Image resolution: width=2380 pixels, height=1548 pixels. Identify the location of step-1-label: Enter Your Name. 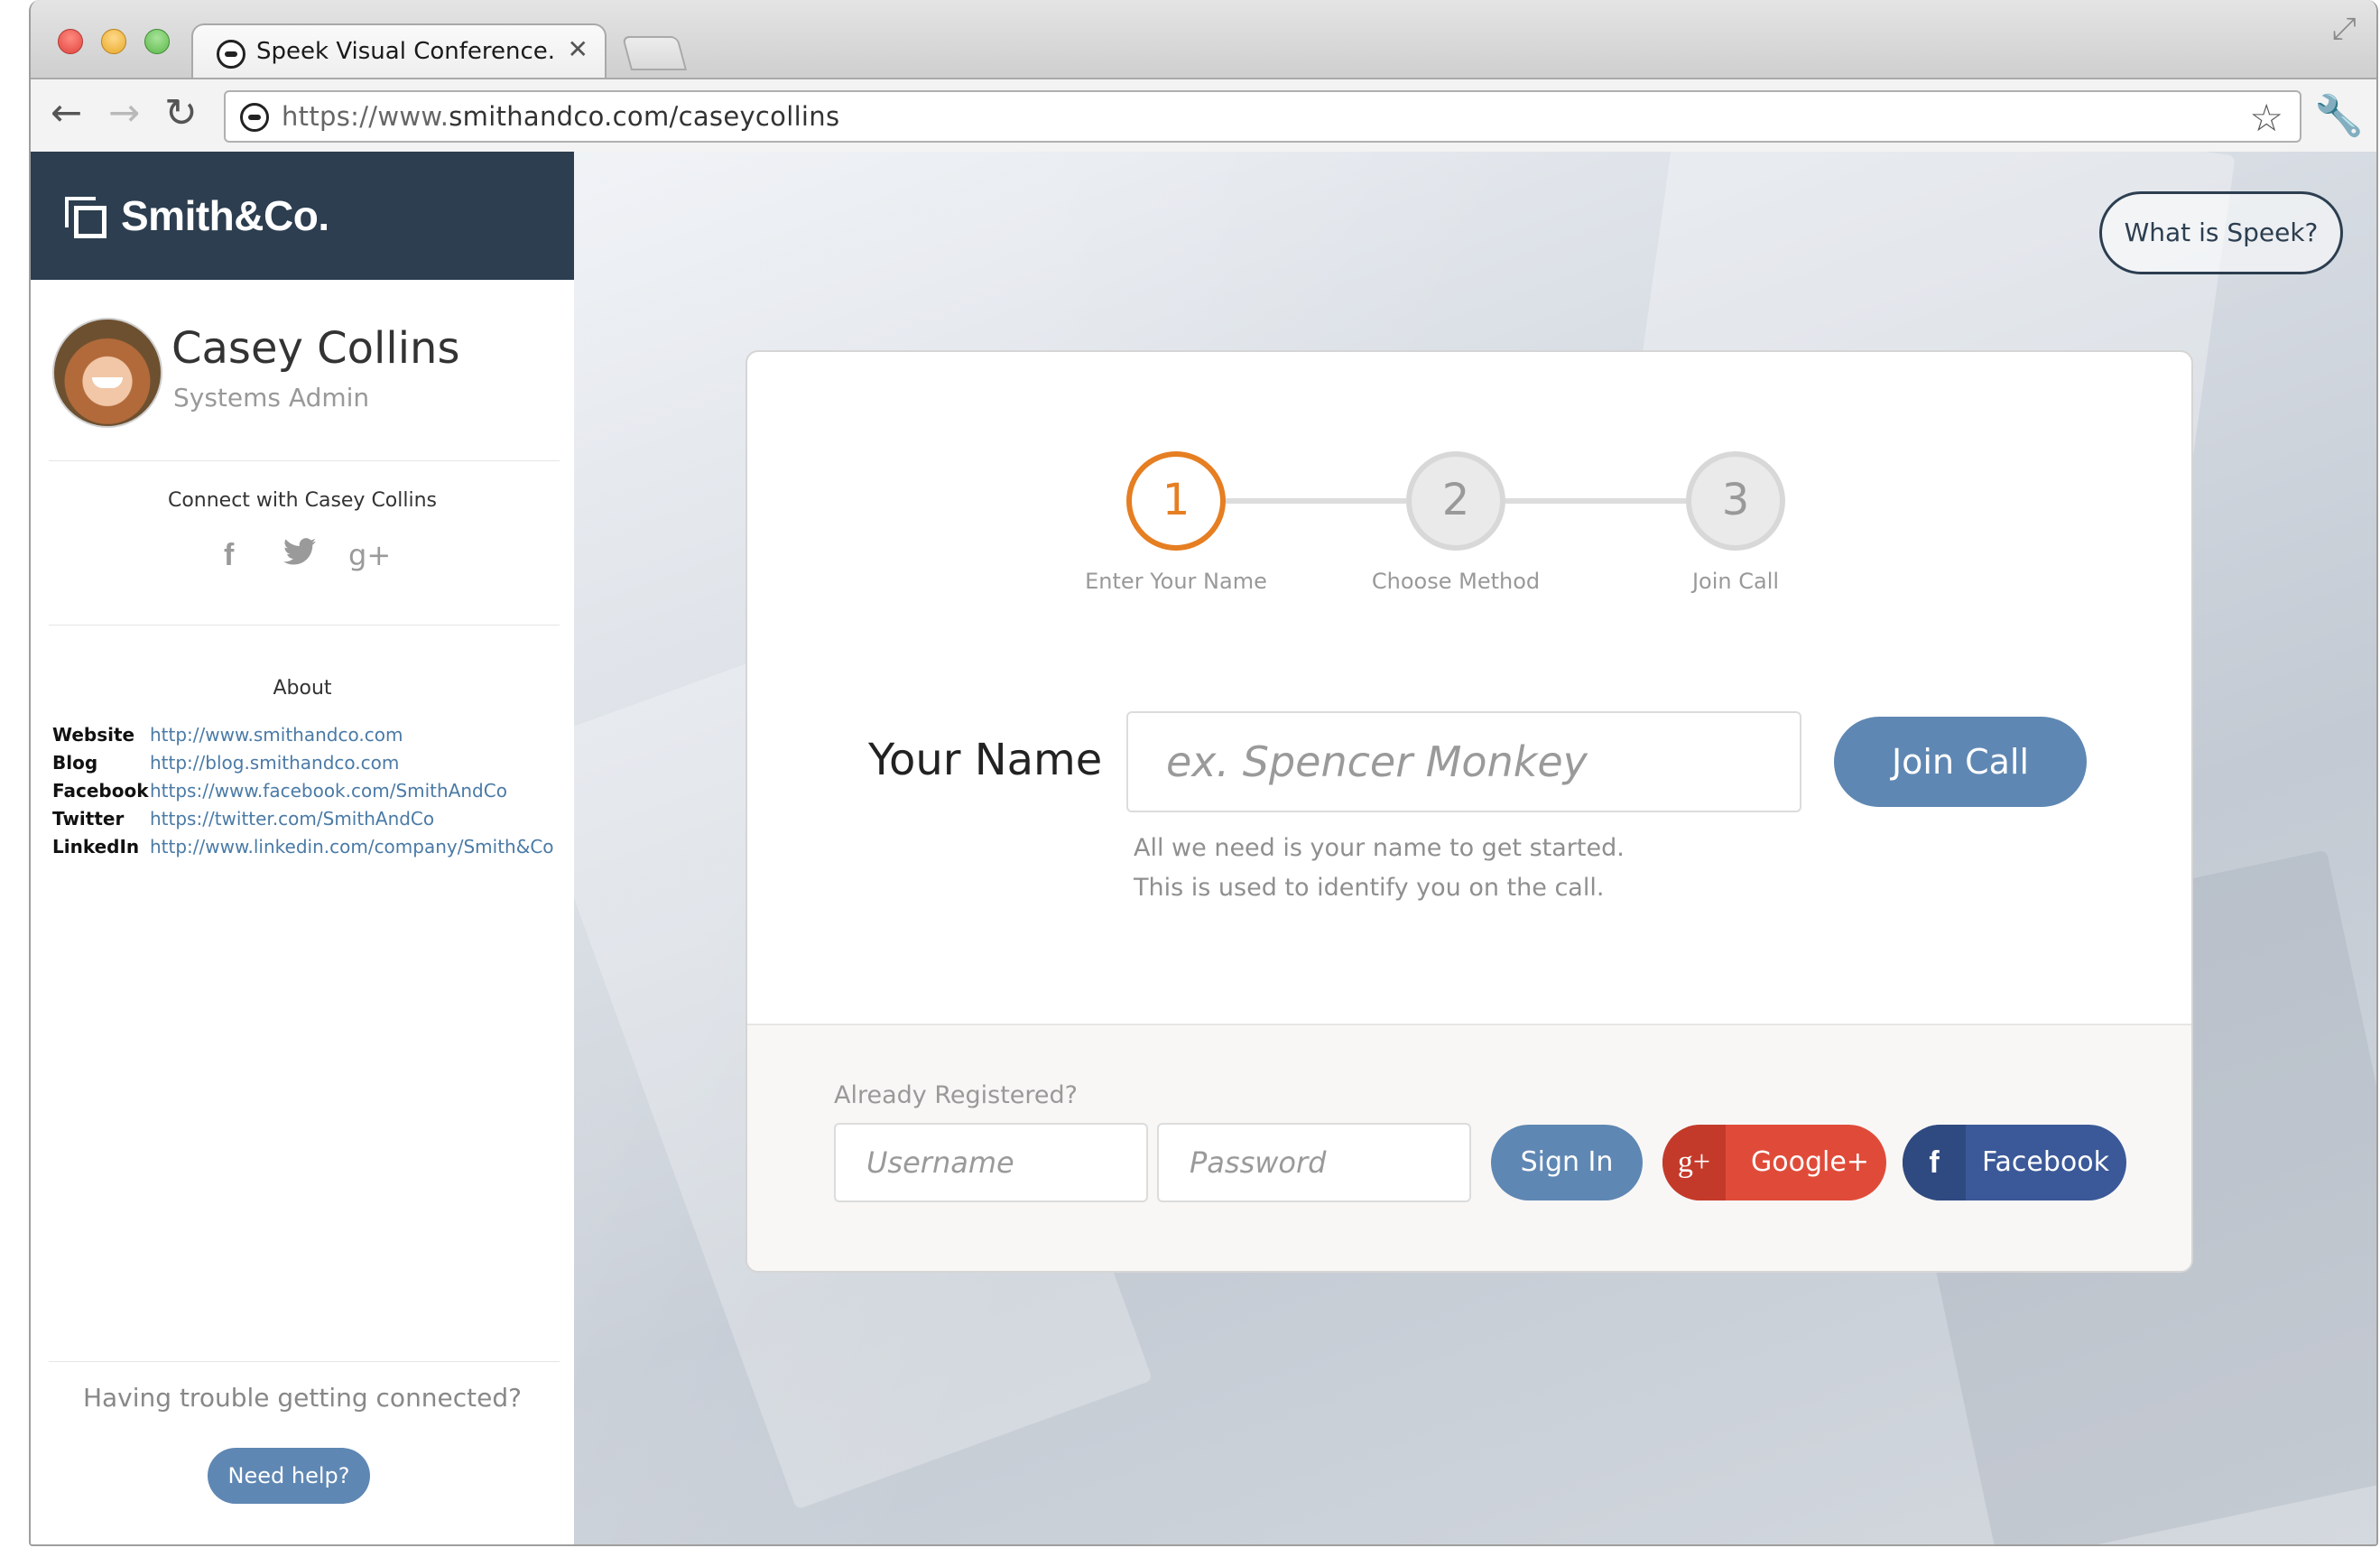
(1176, 581).